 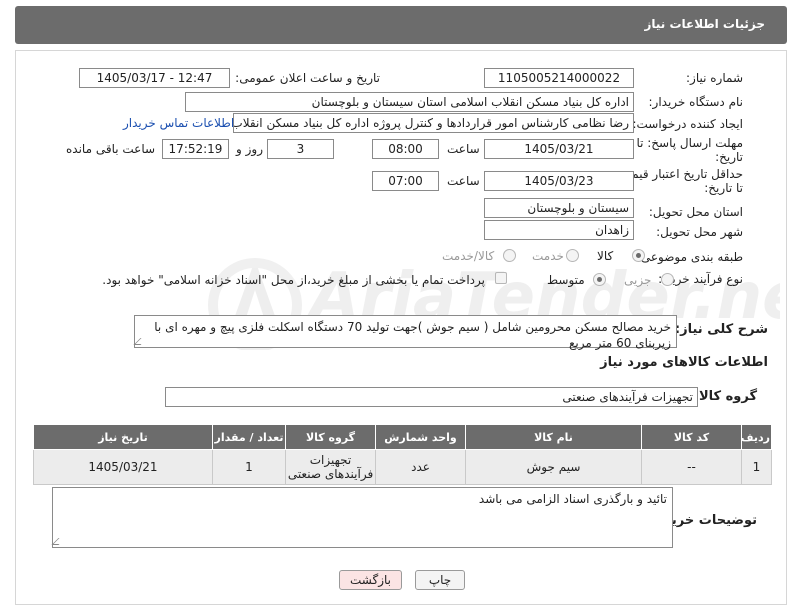 What do you see at coordinates (721, 329) in the screenshot?
I see `description-label: شرح کلی نیاز:` at bounding box center [721, 329].